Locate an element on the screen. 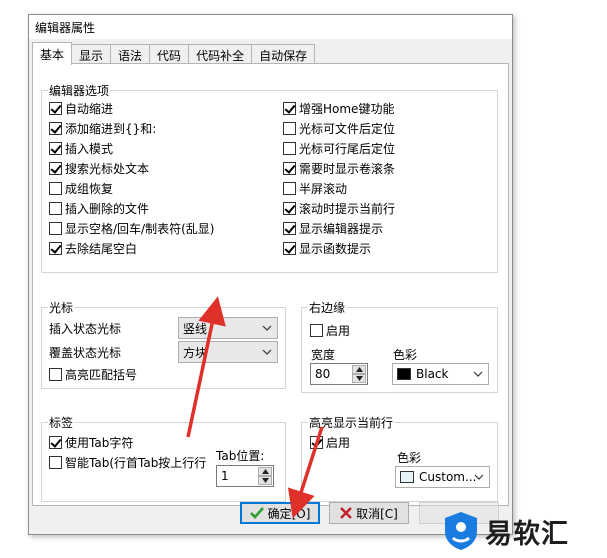 Image resolution: width=607 pixels, height=558 pixels. cancel-button: 取消[C] is located at coordinates (369, 513).